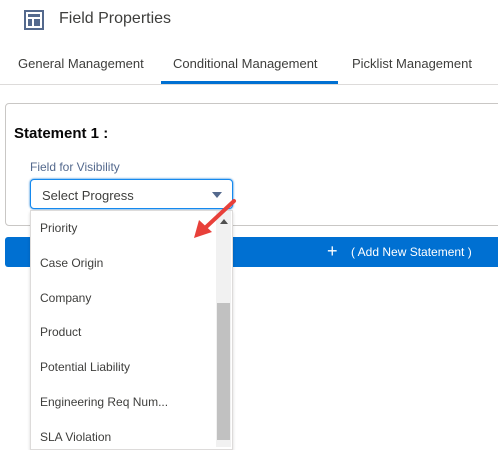 This screenshot has width=498, height=450. I want to click on tab-conditional-management: Conditional Management, so click(245, 63).